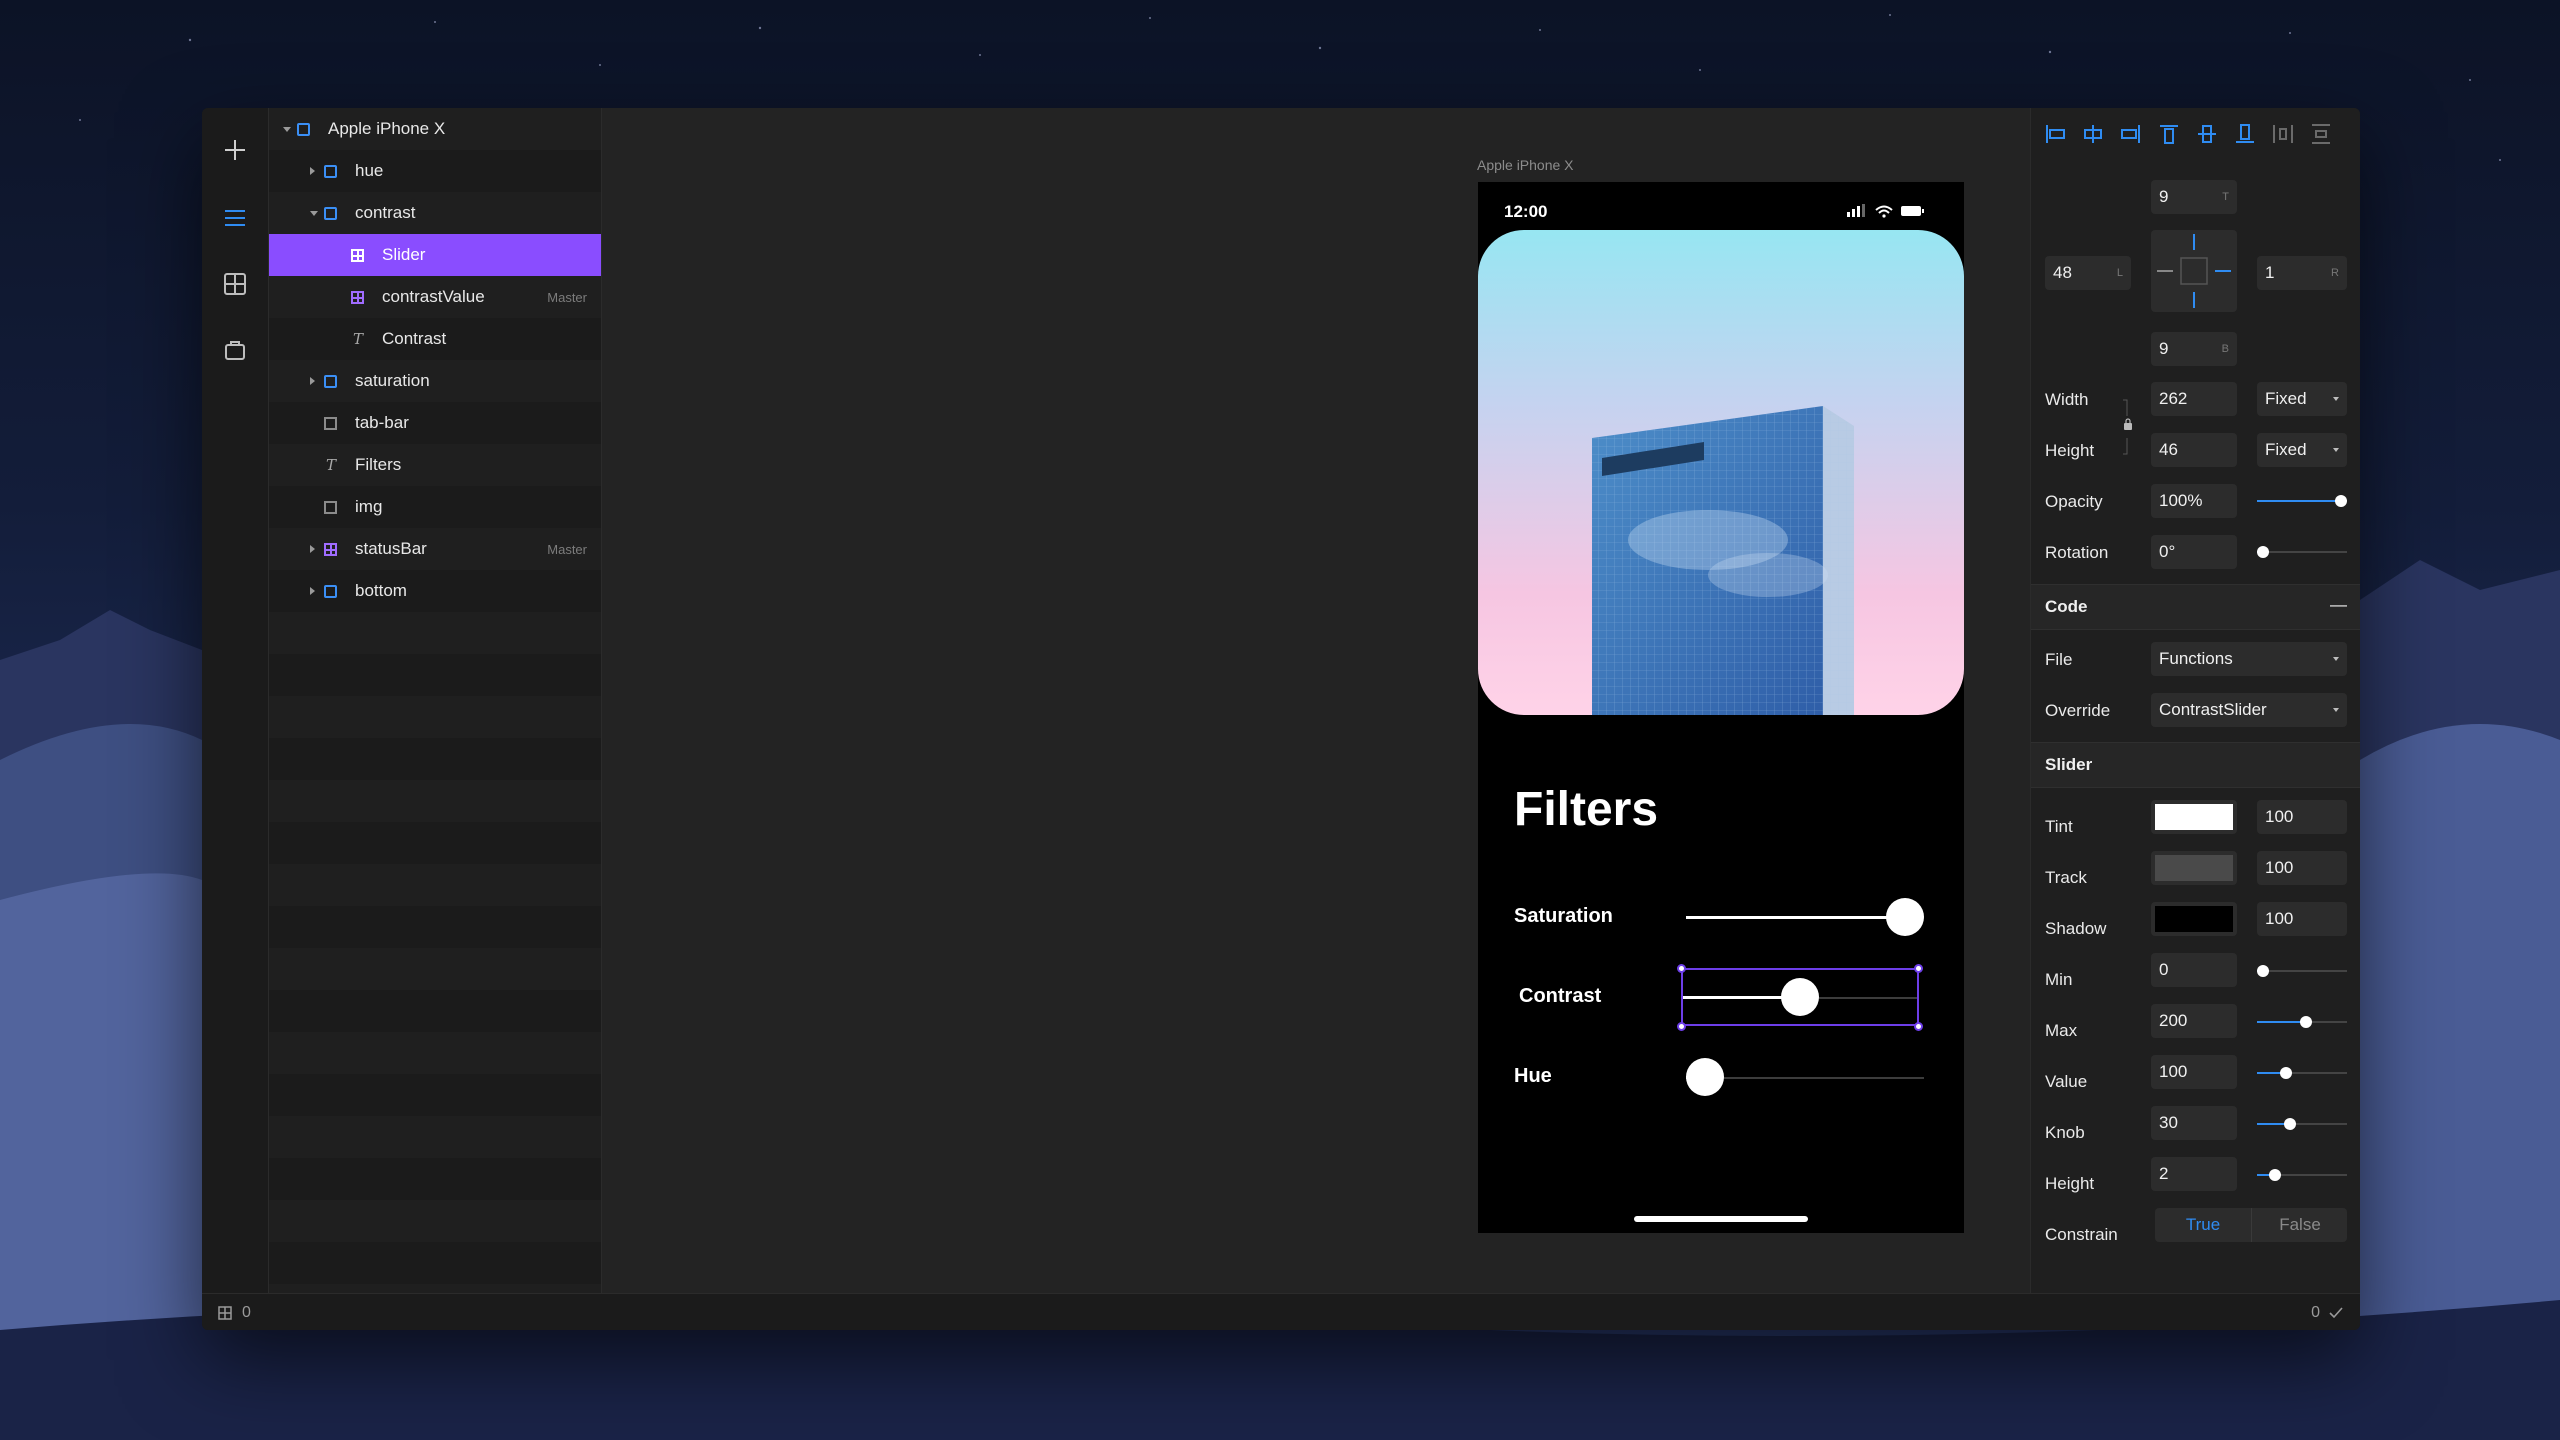 The image size is (2560, 1440). Describe the element at coordinates (2194, 399) in the screenshot. I see `width-input: 262` at that location.